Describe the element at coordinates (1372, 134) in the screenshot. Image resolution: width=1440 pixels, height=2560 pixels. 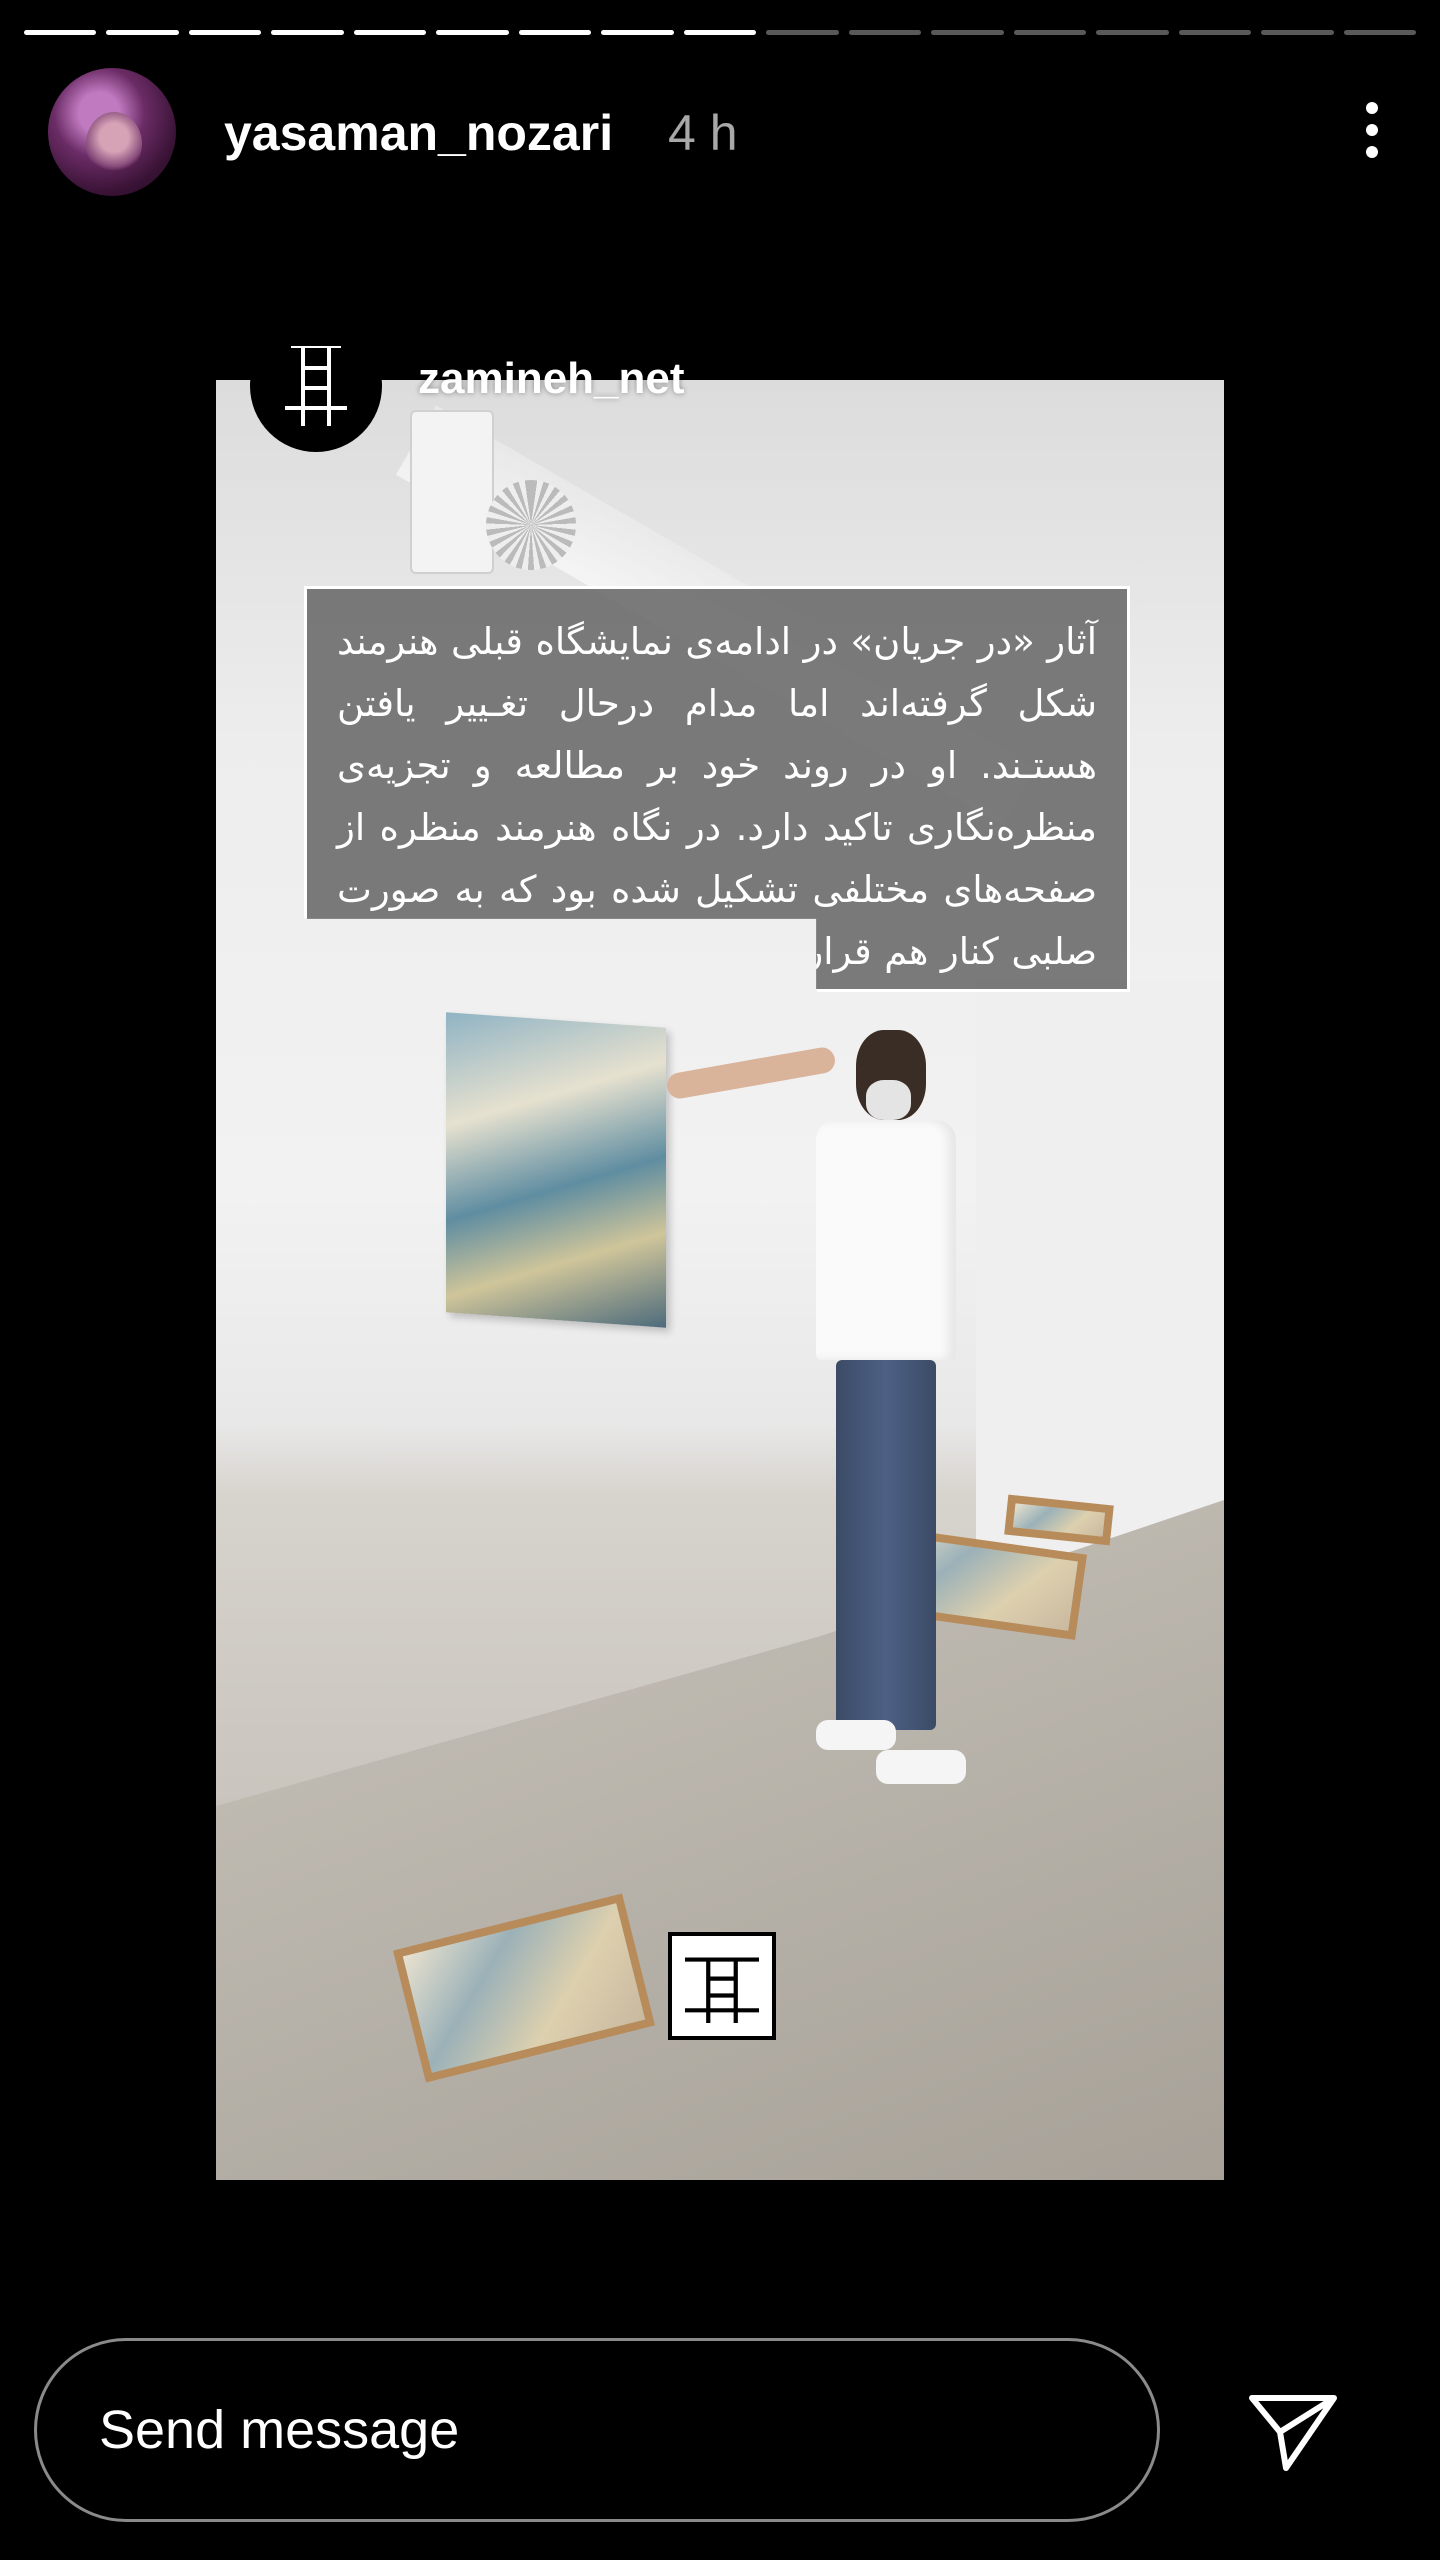
I see `more-options-icon` at that location.